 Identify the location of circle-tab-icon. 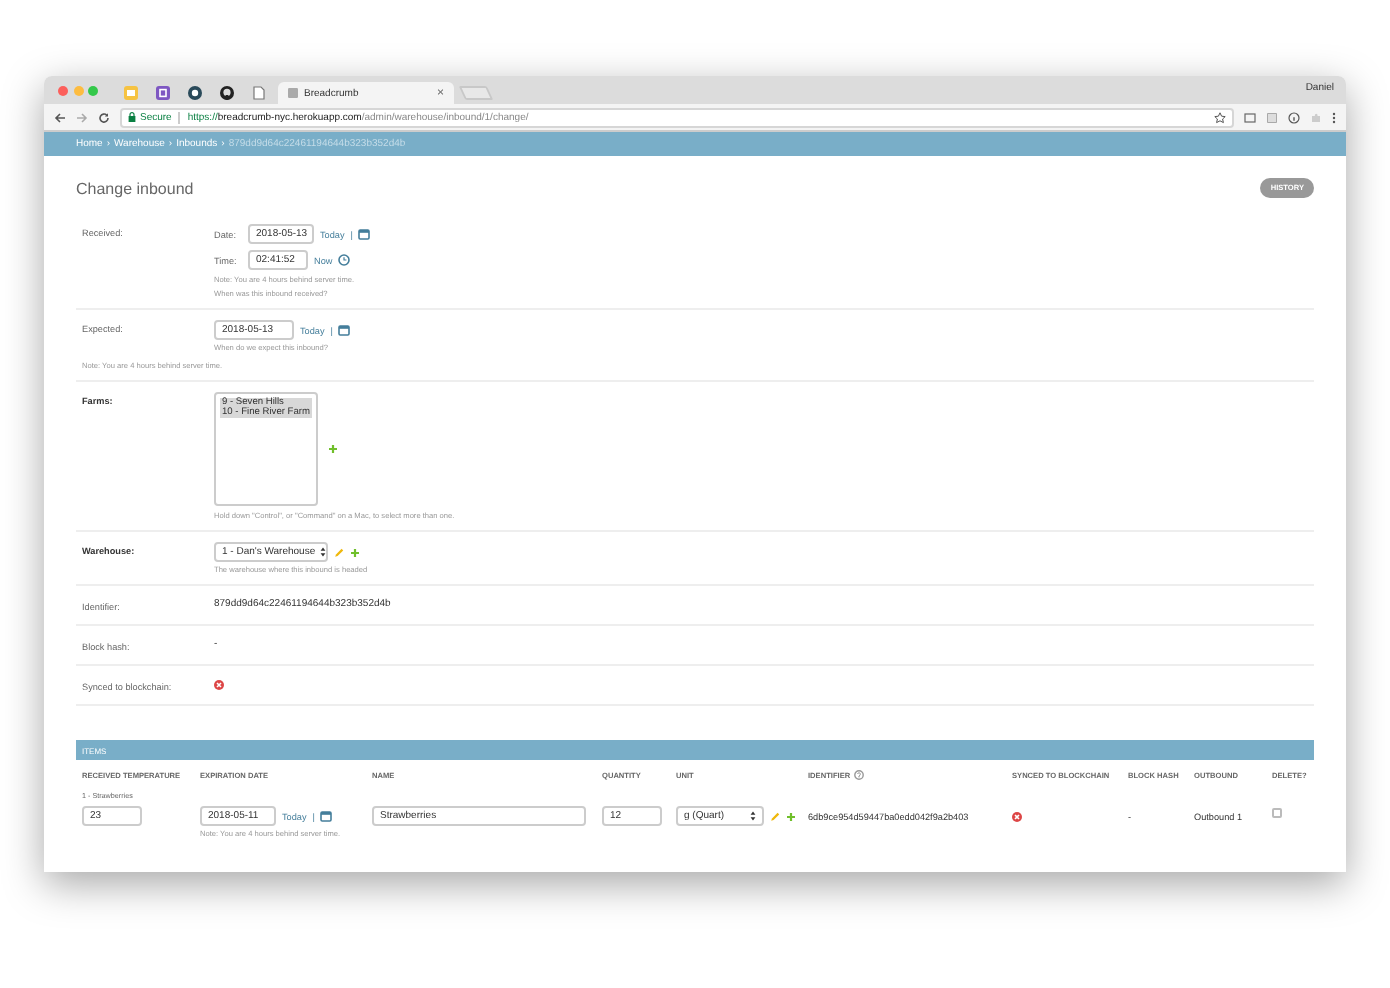
(194, 93).